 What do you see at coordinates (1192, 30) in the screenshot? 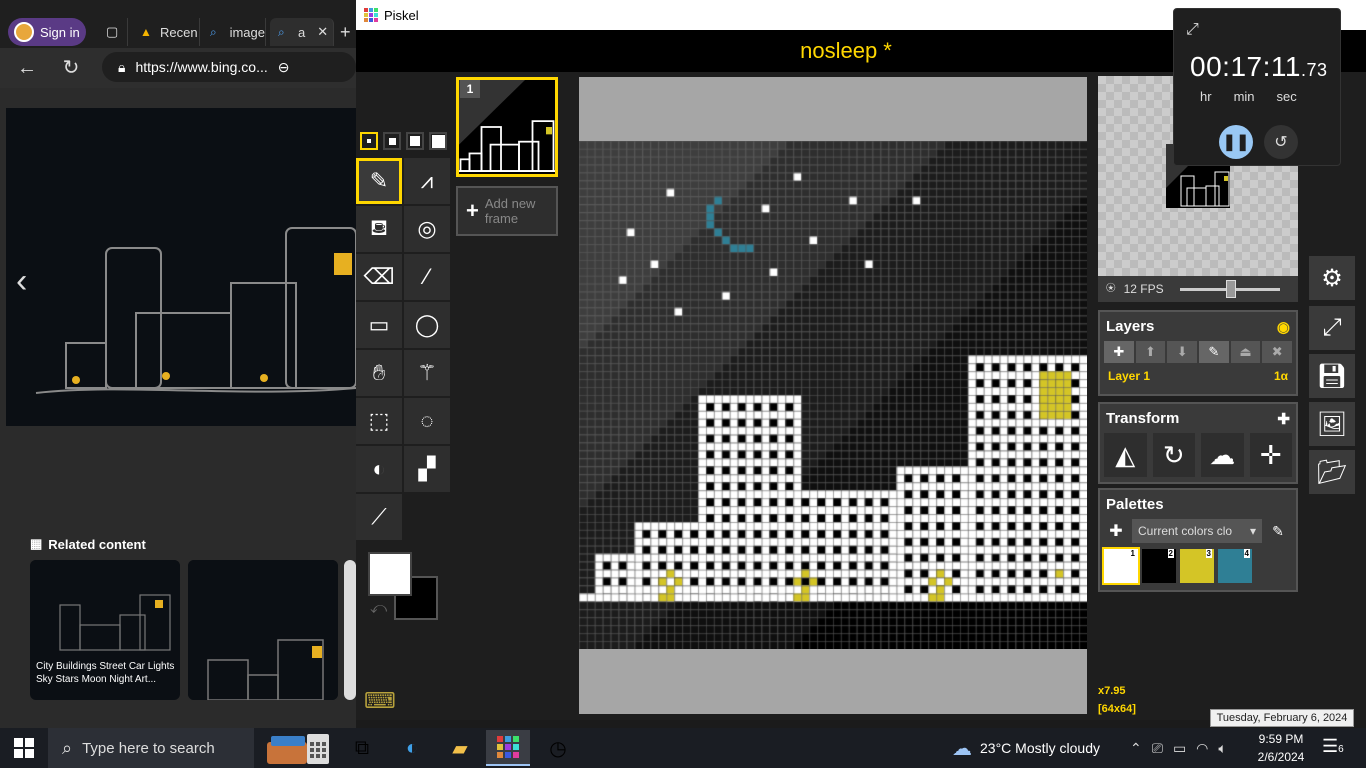
I see `expand-icon: ⤢` at bounding box center [1192, 30].